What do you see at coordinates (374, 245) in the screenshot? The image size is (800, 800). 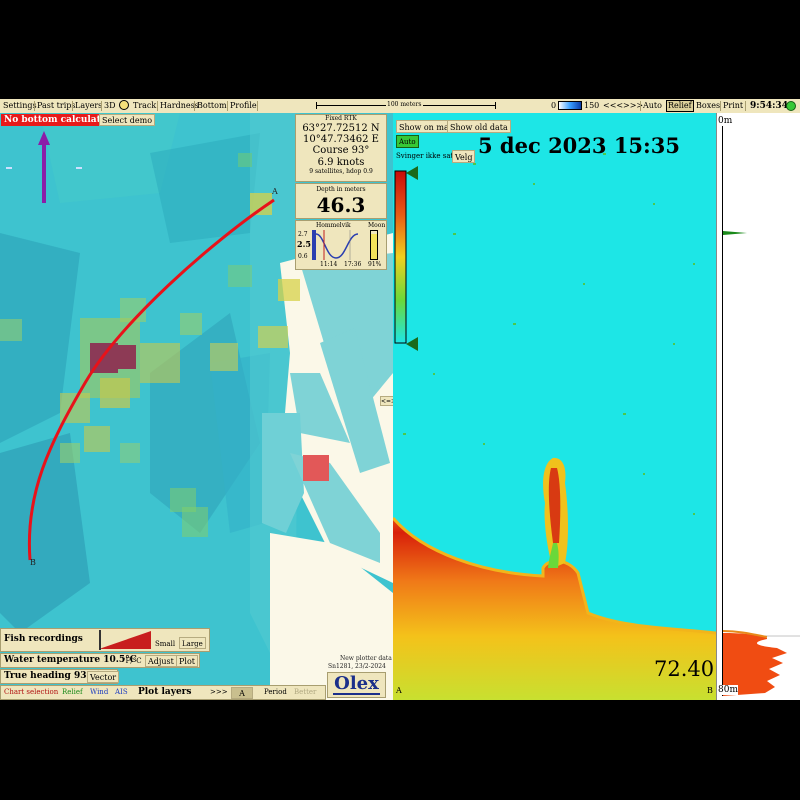 I see `moon-icon` at bounding box center [374, 245].